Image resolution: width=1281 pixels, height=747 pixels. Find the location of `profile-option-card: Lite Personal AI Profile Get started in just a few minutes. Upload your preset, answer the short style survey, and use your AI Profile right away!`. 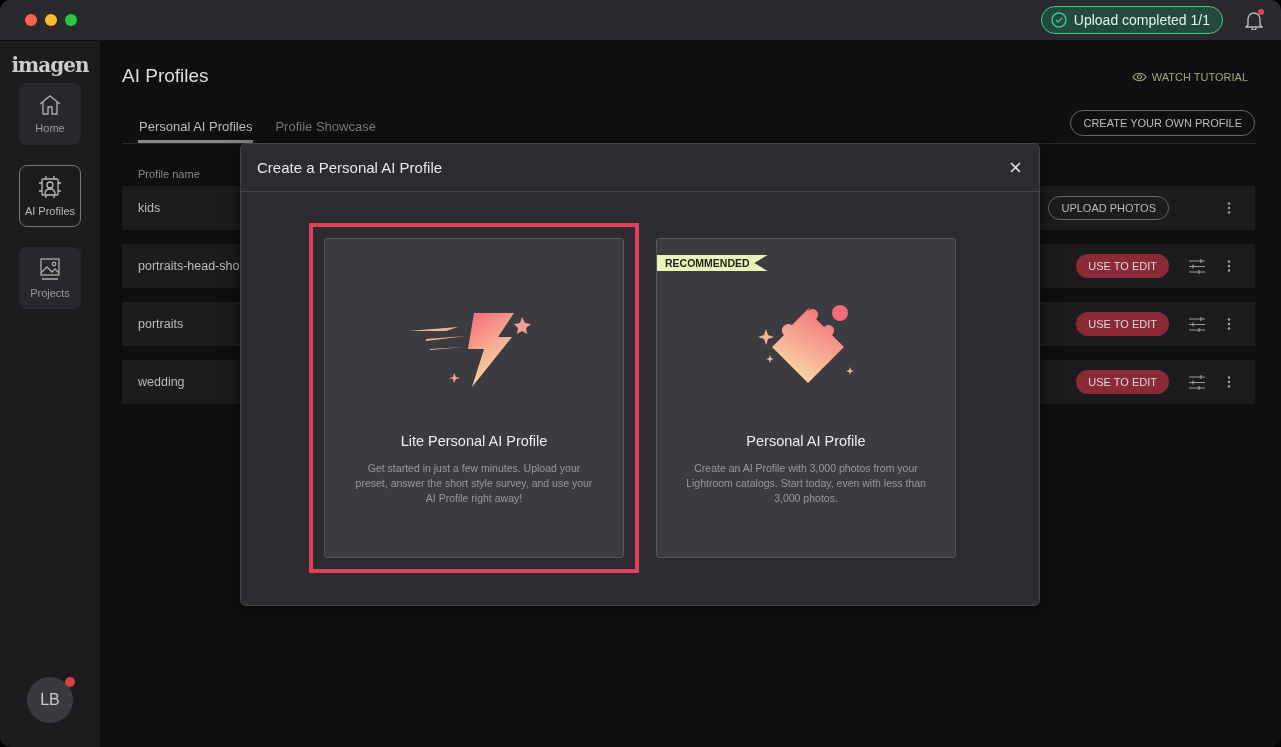

profile-option-card: Lite Personal AI Profile Get started in just a few minutes. Upload your preset, answer the short style survey, and use your AI Profile right away! is located at coordinates (474, 398).